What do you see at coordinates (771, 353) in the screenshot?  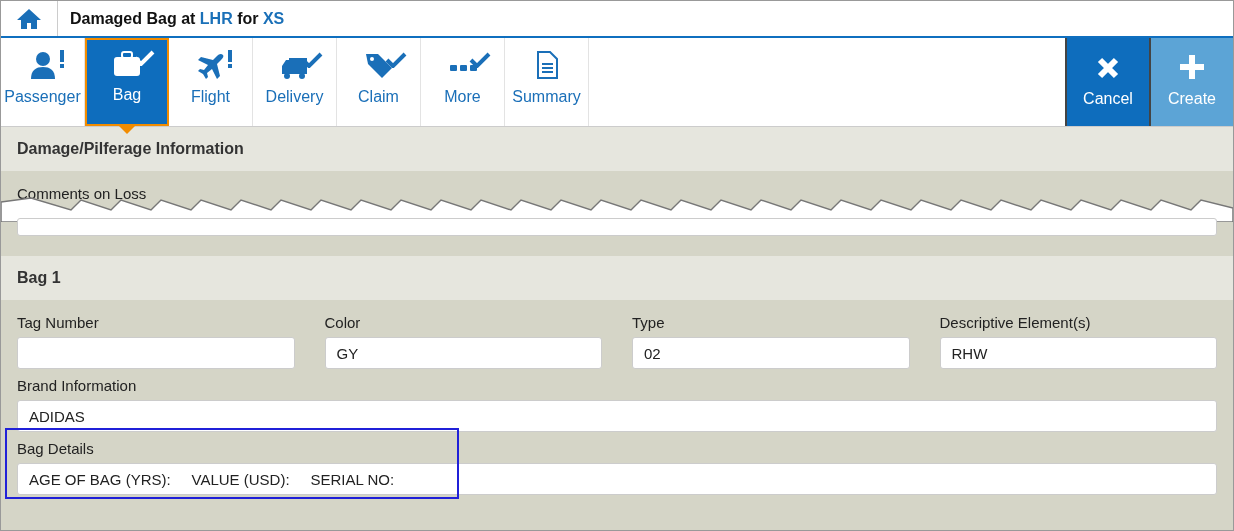 I see `input-field: 02` at bounding box center [771, 353].